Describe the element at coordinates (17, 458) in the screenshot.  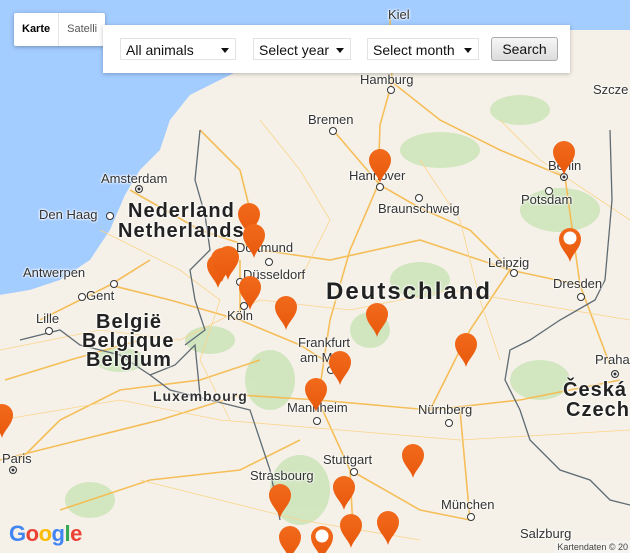
I see `city-label-paris: Paris` at that location.